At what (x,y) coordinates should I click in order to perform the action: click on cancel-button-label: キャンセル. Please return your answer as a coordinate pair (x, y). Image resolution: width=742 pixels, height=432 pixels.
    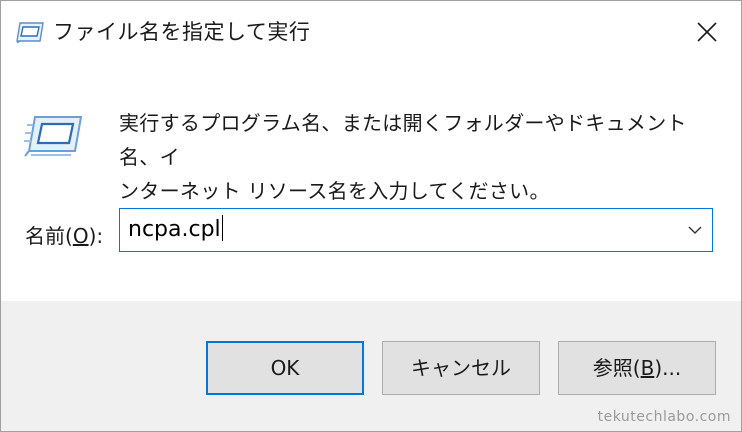
    Looking at the image, I should click on (461, 368).